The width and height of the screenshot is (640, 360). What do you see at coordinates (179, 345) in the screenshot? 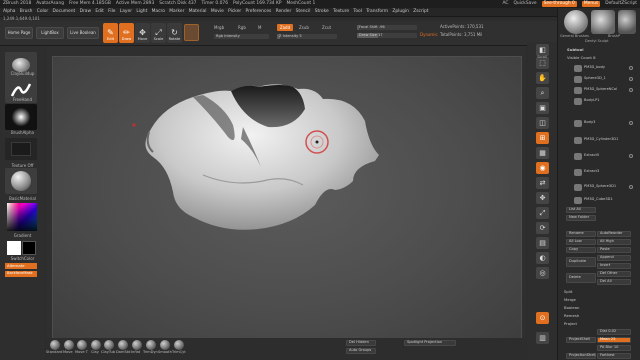
I see `trimcurve-brush-icon` at bounding box center [179, 345].